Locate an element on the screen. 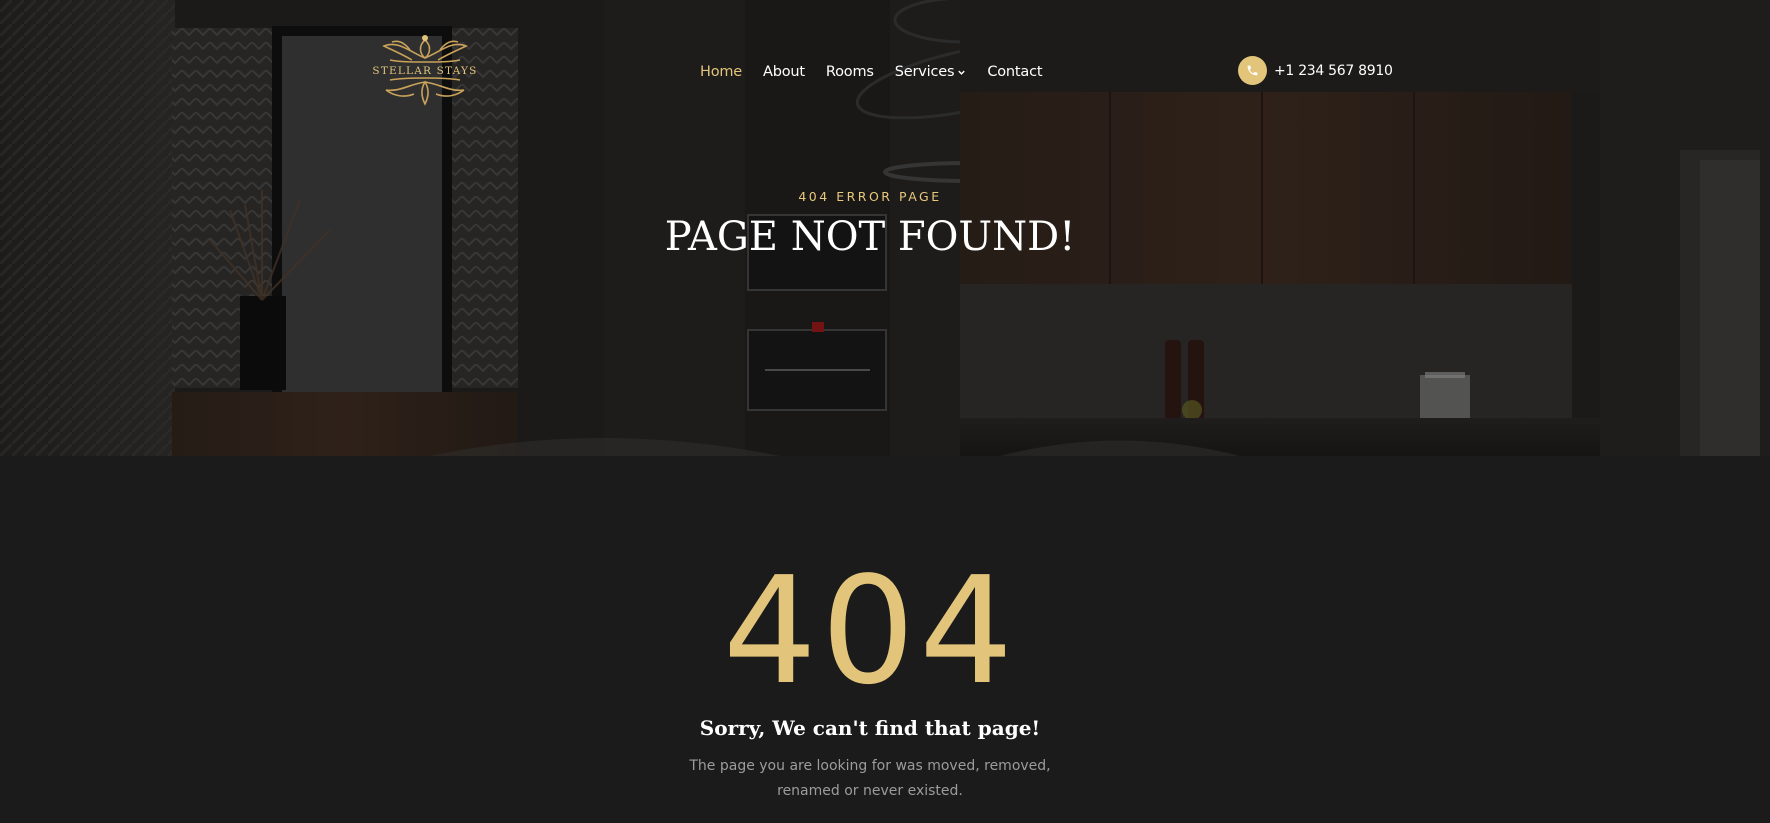 The width and height of the screenshot is (1770, 823). header-phone: +1 234 567 8910 is located at coordinates (1315, 70).